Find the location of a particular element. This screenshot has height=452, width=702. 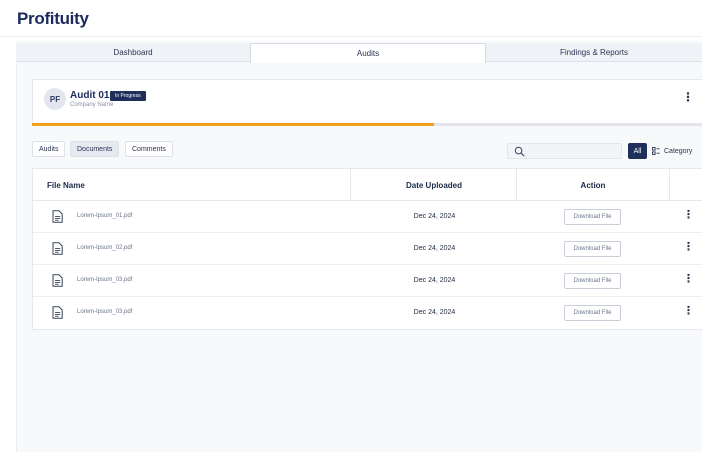

company-name: Company Name is located at coordinates (92, 105).